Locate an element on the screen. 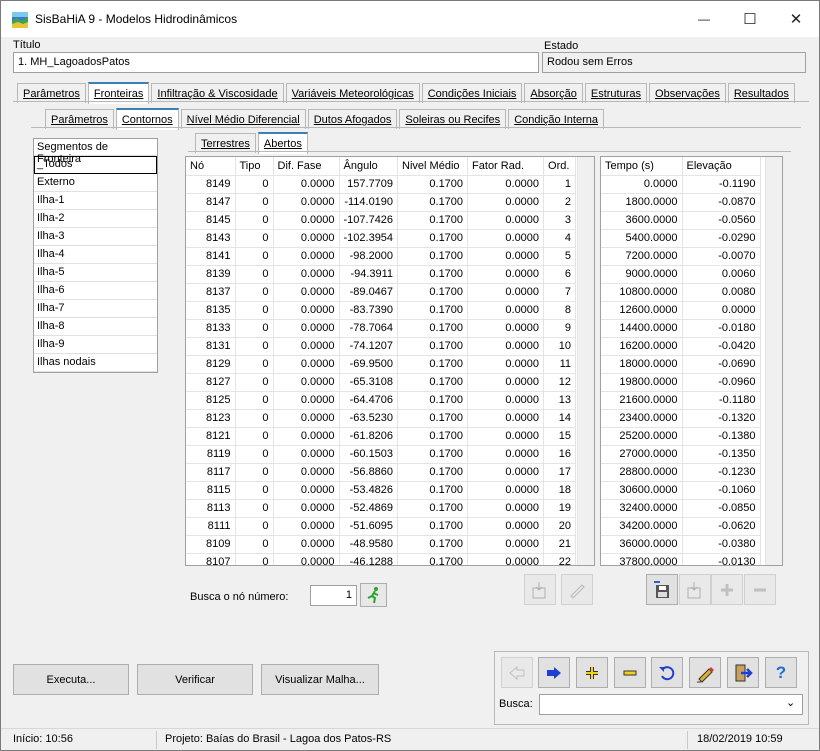  table-cell: 8119 is located at coordinates (211, 454).